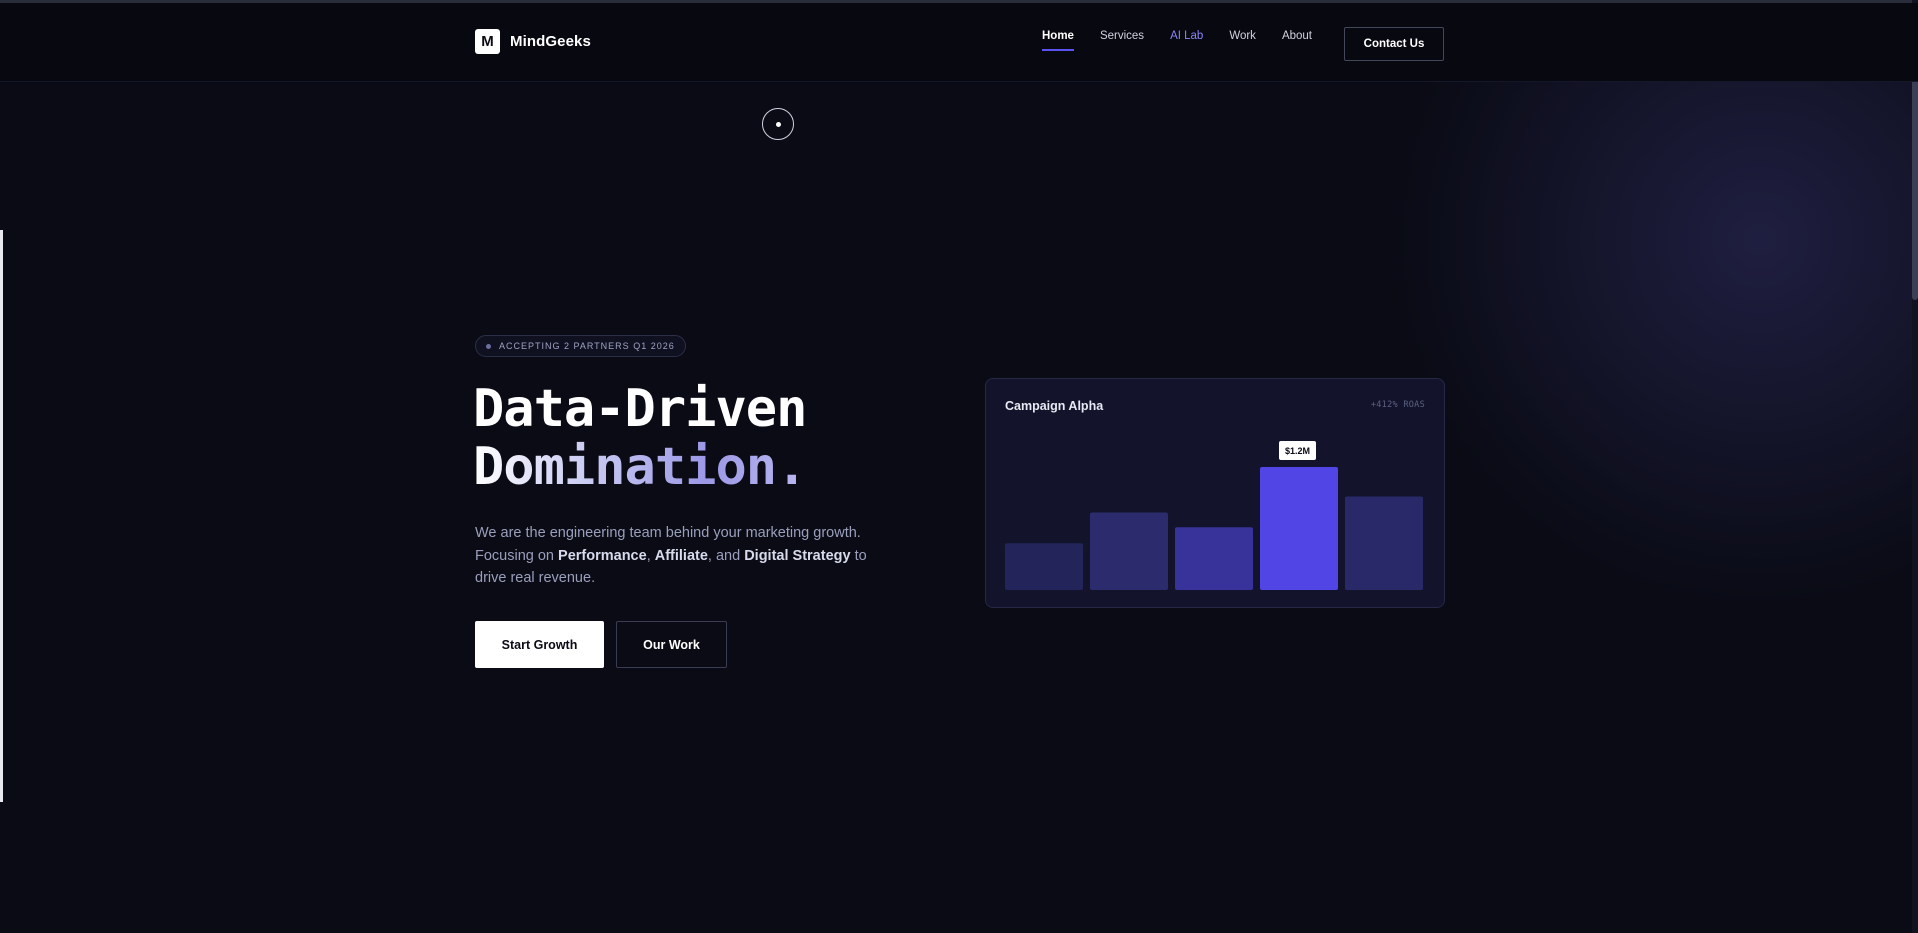 The height and width of the screenshot is (933, 1918). I want to click on availability-badge: ACCEPTING 2 PARTNERS Q1 2026, so click(580, 346).